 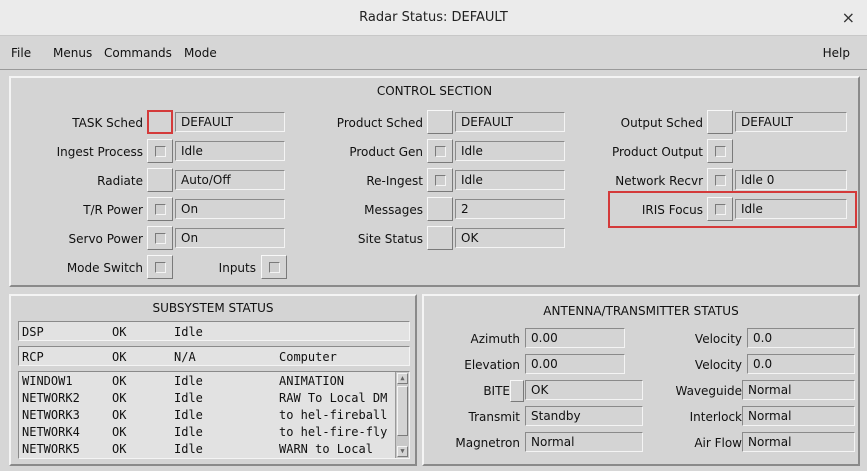 I want to click on output-sched-button, so click(x=720, y=122).